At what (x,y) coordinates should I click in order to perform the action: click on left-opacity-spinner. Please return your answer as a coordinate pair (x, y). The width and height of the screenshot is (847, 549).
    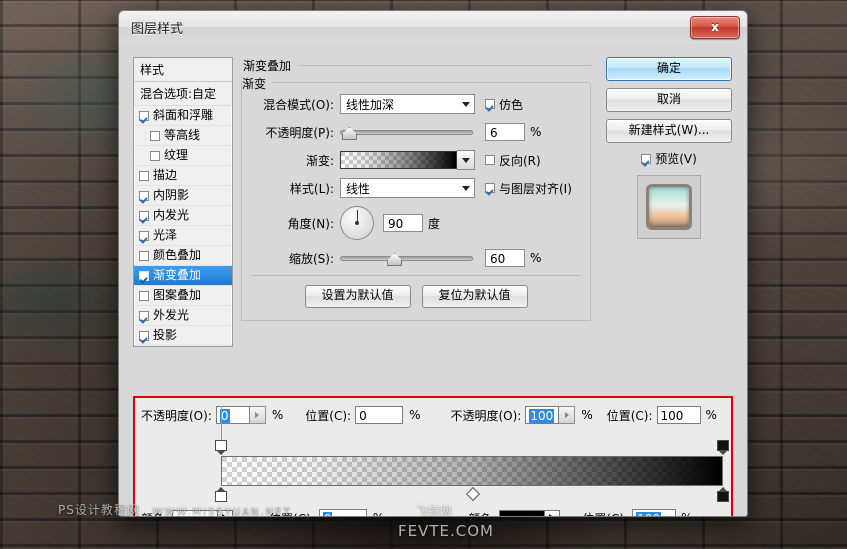
    Looking at the image, I should click on (257, 415).